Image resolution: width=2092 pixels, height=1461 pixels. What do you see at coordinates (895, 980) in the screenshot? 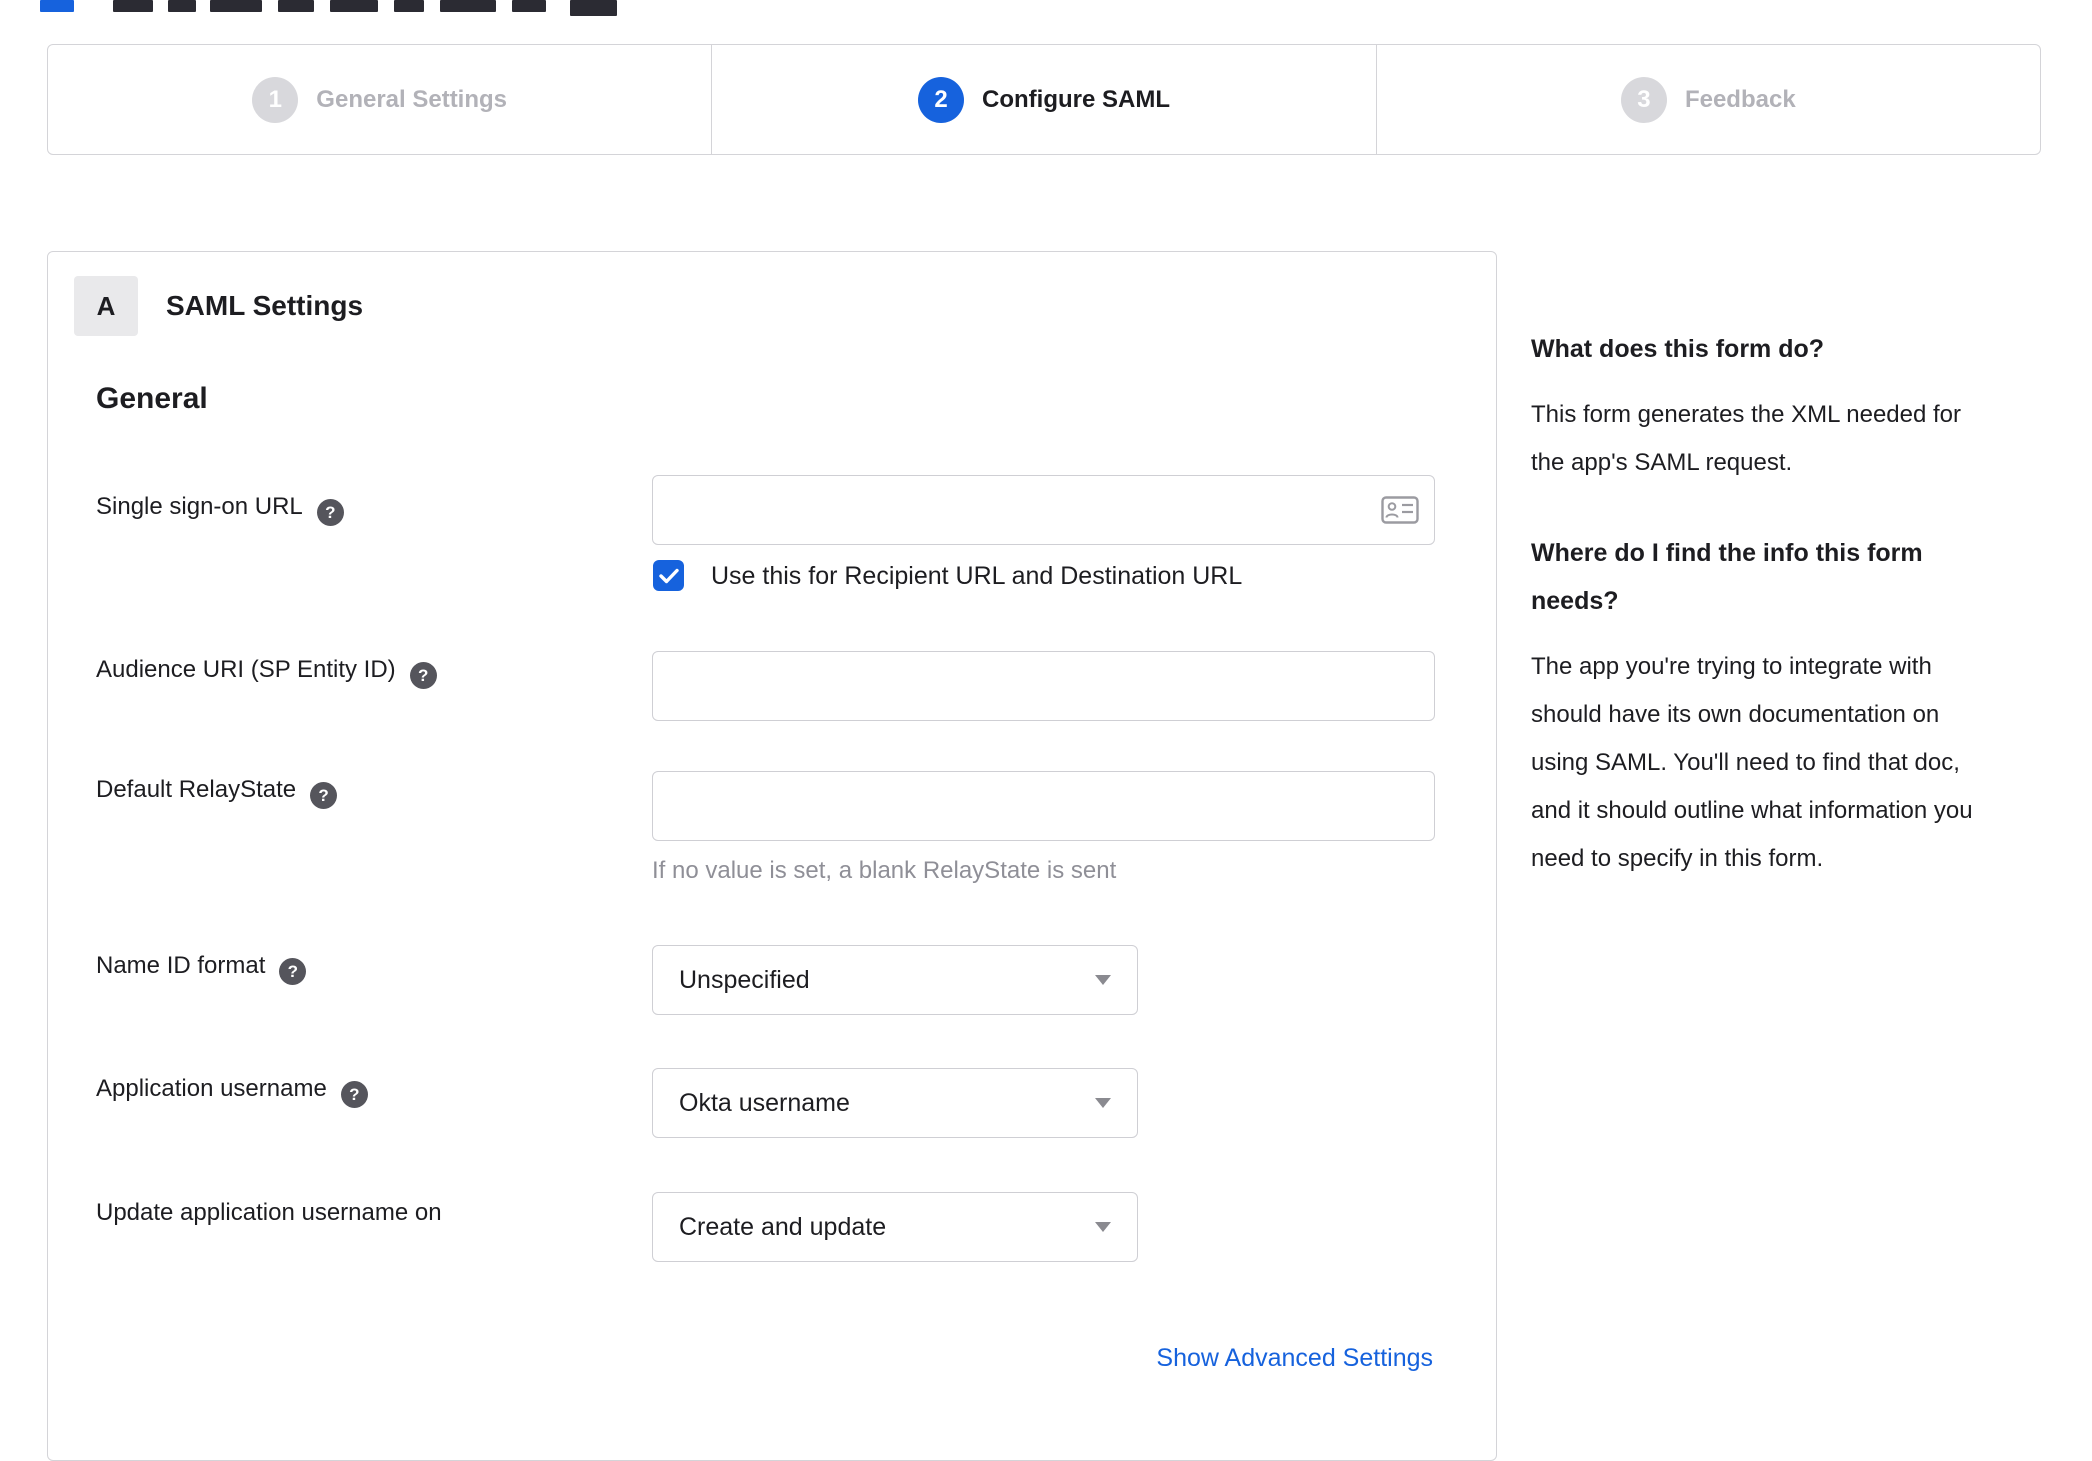
I see `name-id-format-select: Unspecified` at bounding box center [895, 980].